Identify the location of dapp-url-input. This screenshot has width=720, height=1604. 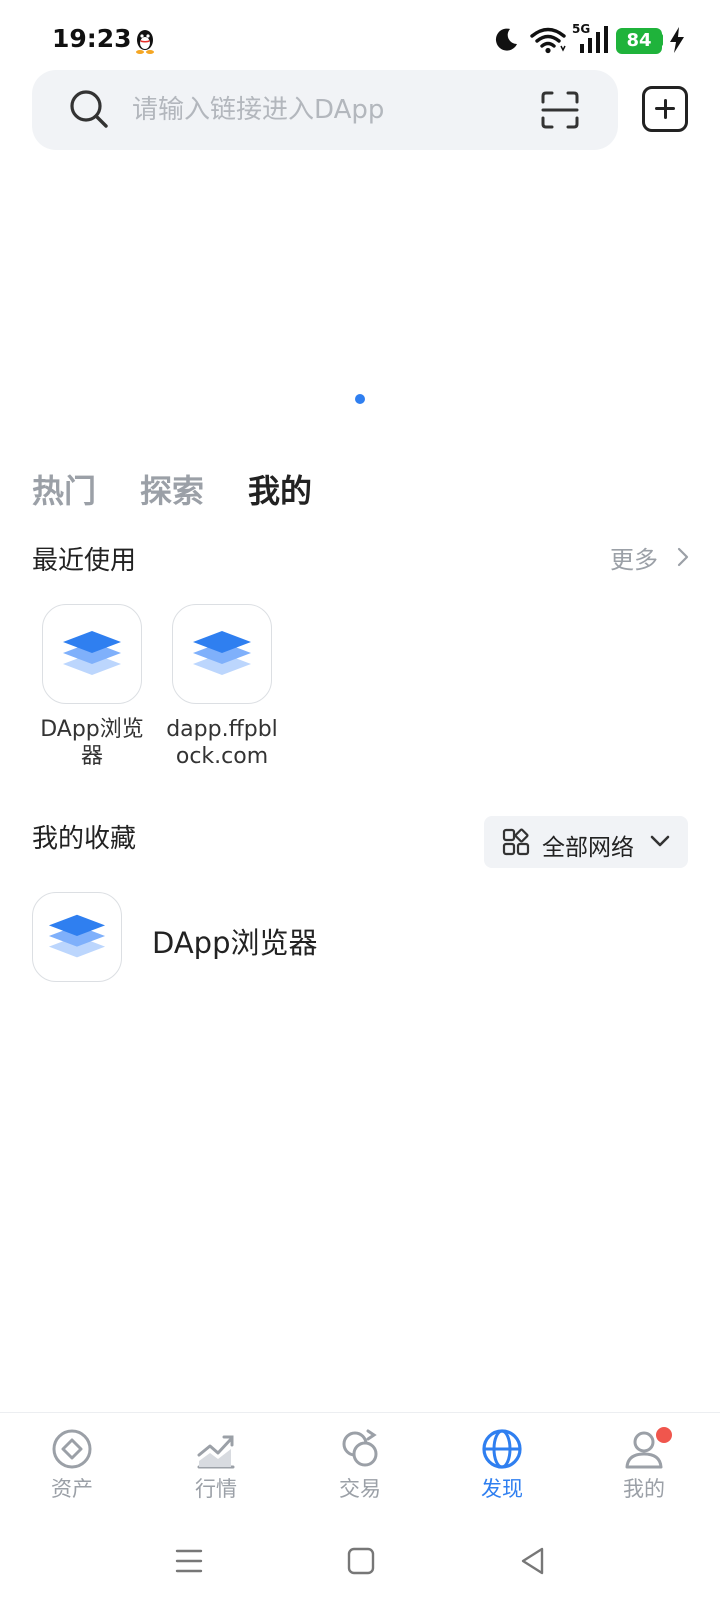
(322, 110).